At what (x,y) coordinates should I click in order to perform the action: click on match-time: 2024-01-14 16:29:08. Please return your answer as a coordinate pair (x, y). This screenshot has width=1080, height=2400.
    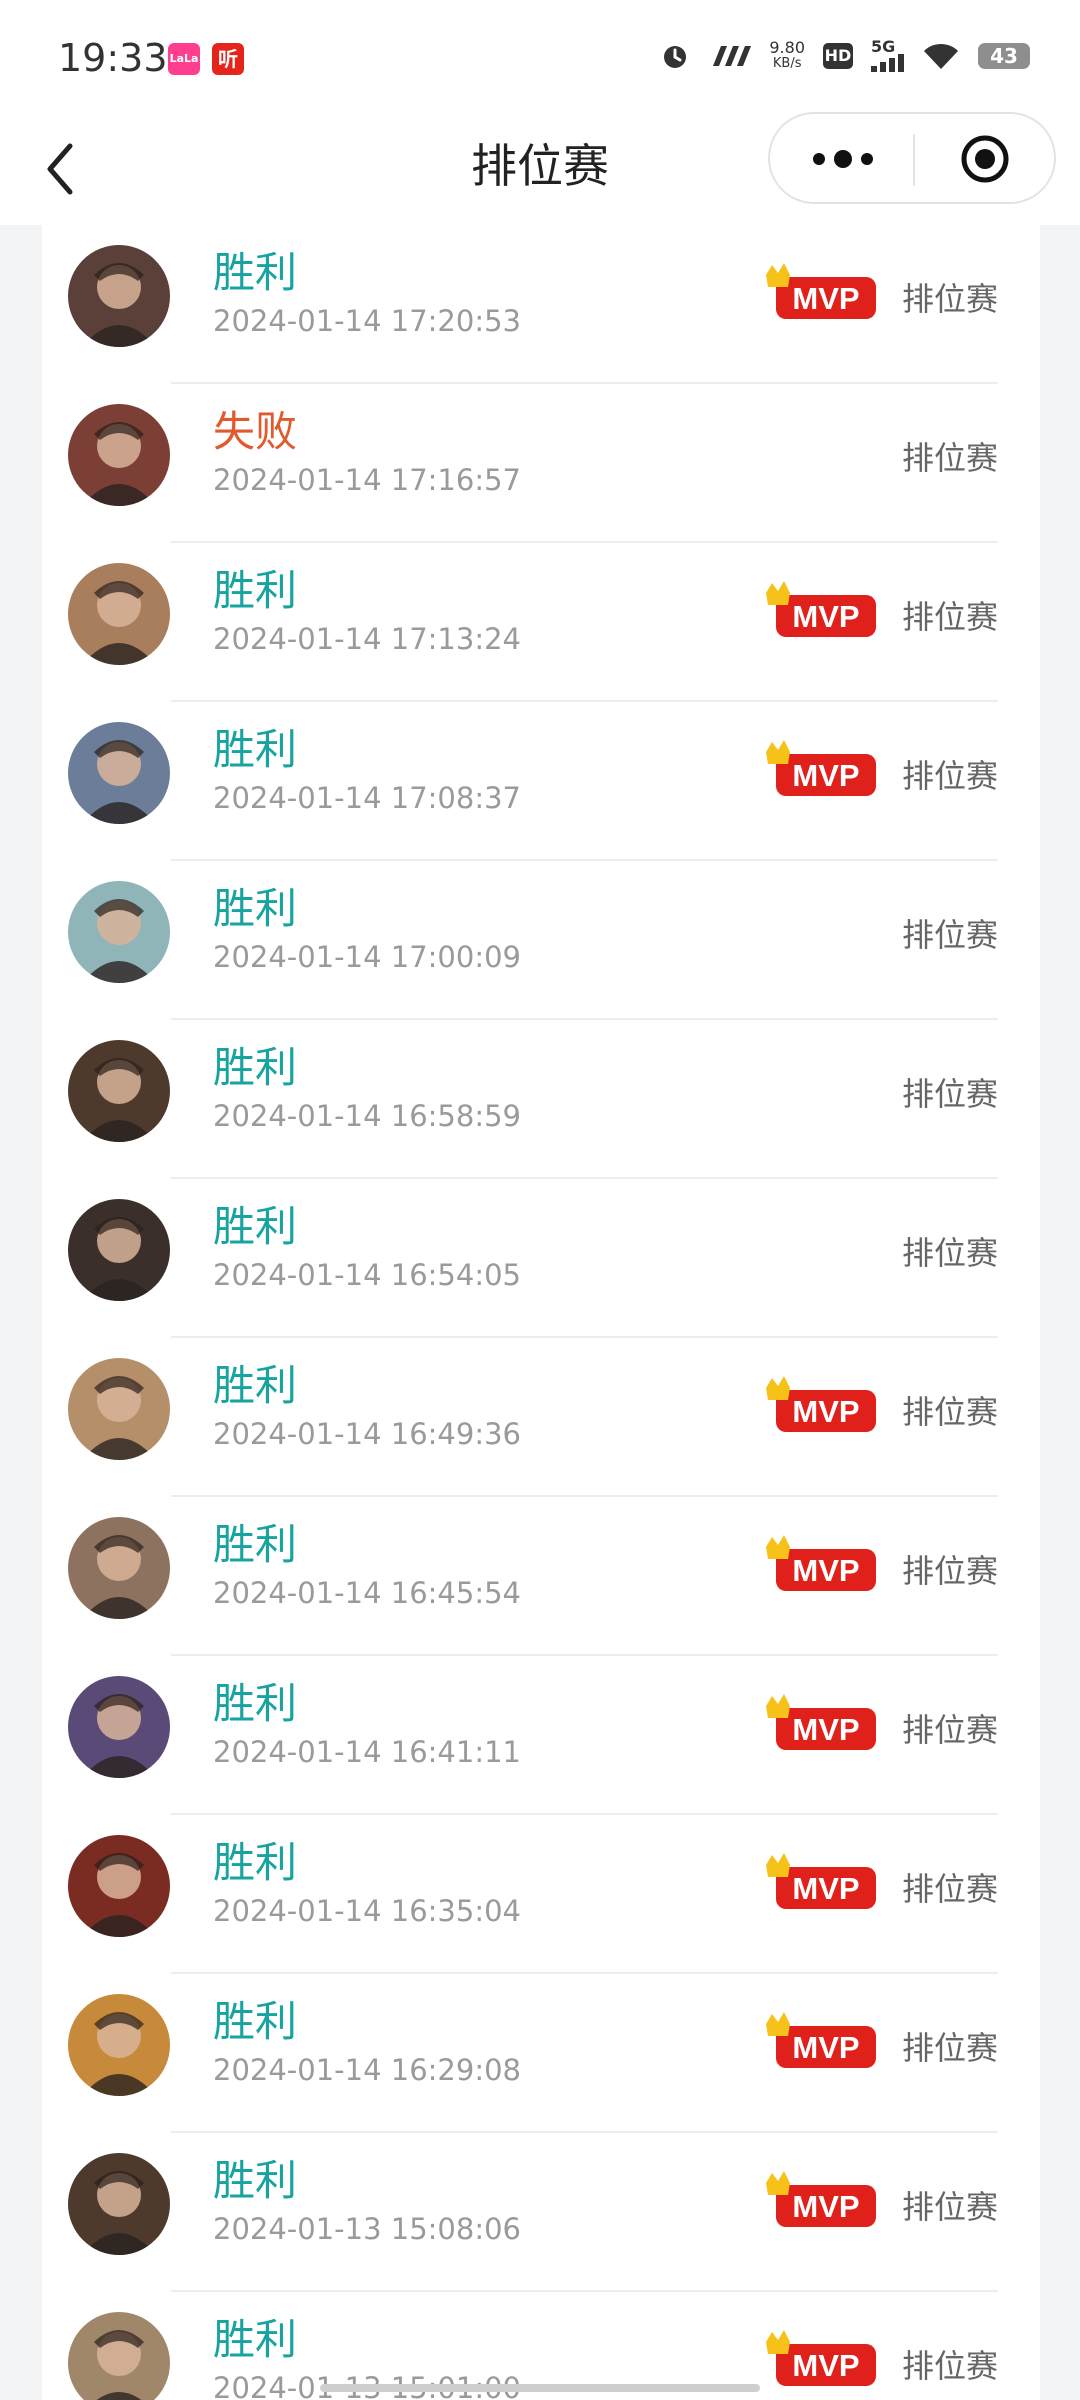
    Looking at the image, I should click on (367, 2070).